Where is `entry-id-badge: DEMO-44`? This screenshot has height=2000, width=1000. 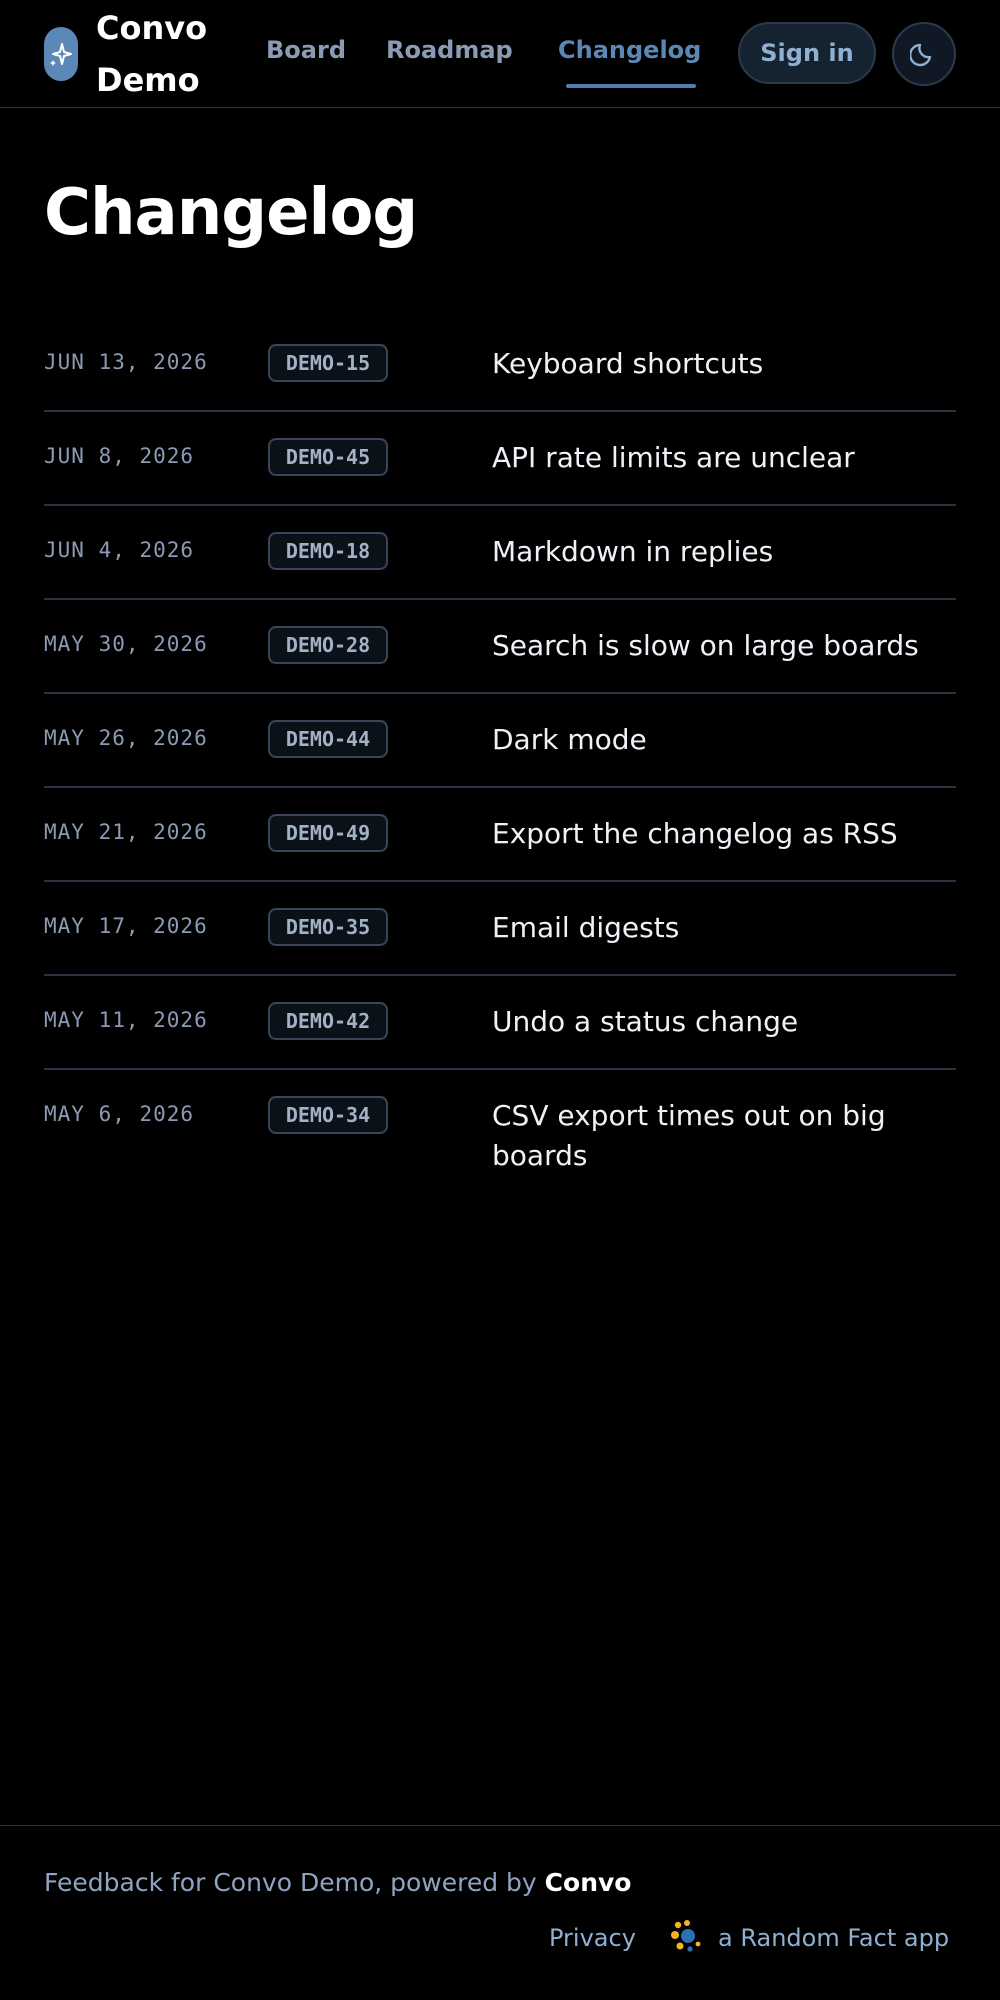 entry-id-badge: DEMO-44 is located at coordinates (328, 739).